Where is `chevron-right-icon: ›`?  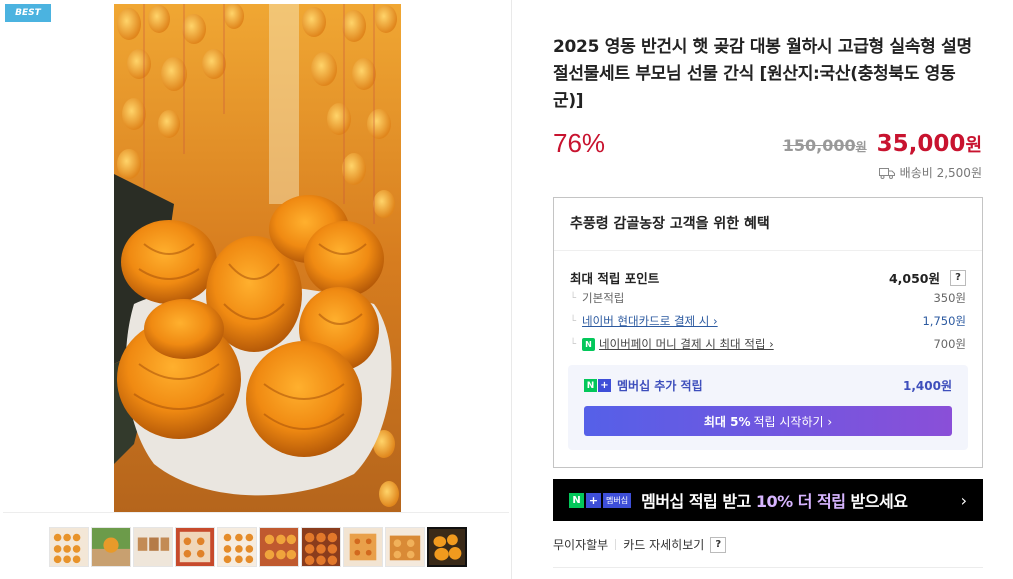
chevron-right-icon: › is located at coordinates (963, 500).